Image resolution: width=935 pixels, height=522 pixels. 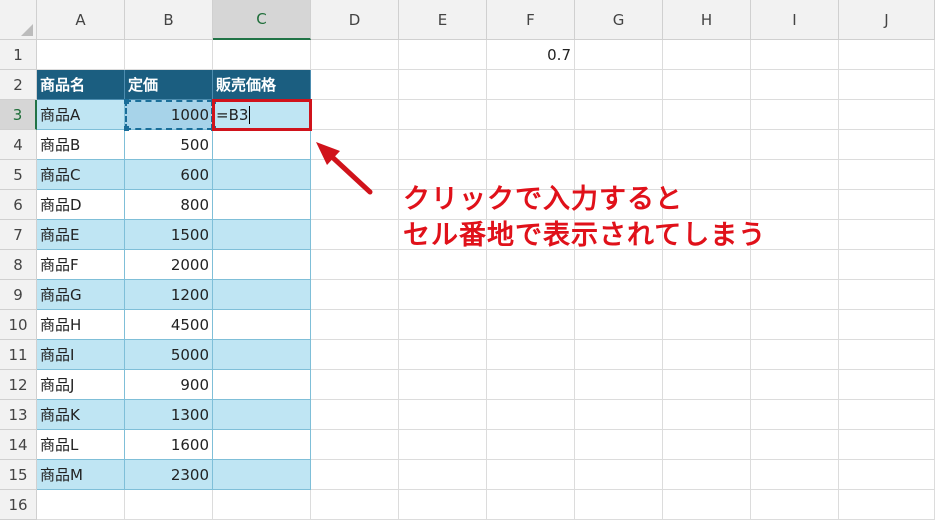 I want to click on annotation-arrow-icon, so click(x=344, y=168).